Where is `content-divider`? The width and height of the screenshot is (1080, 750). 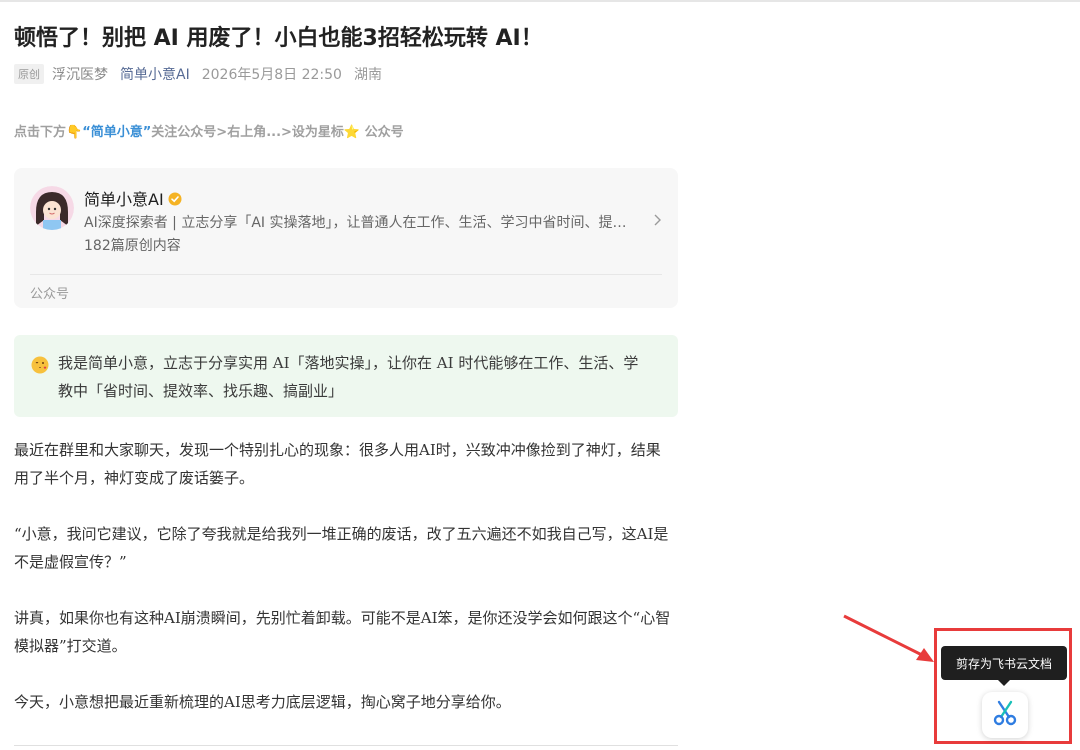
content-divider is located at coordinates (346, 745).